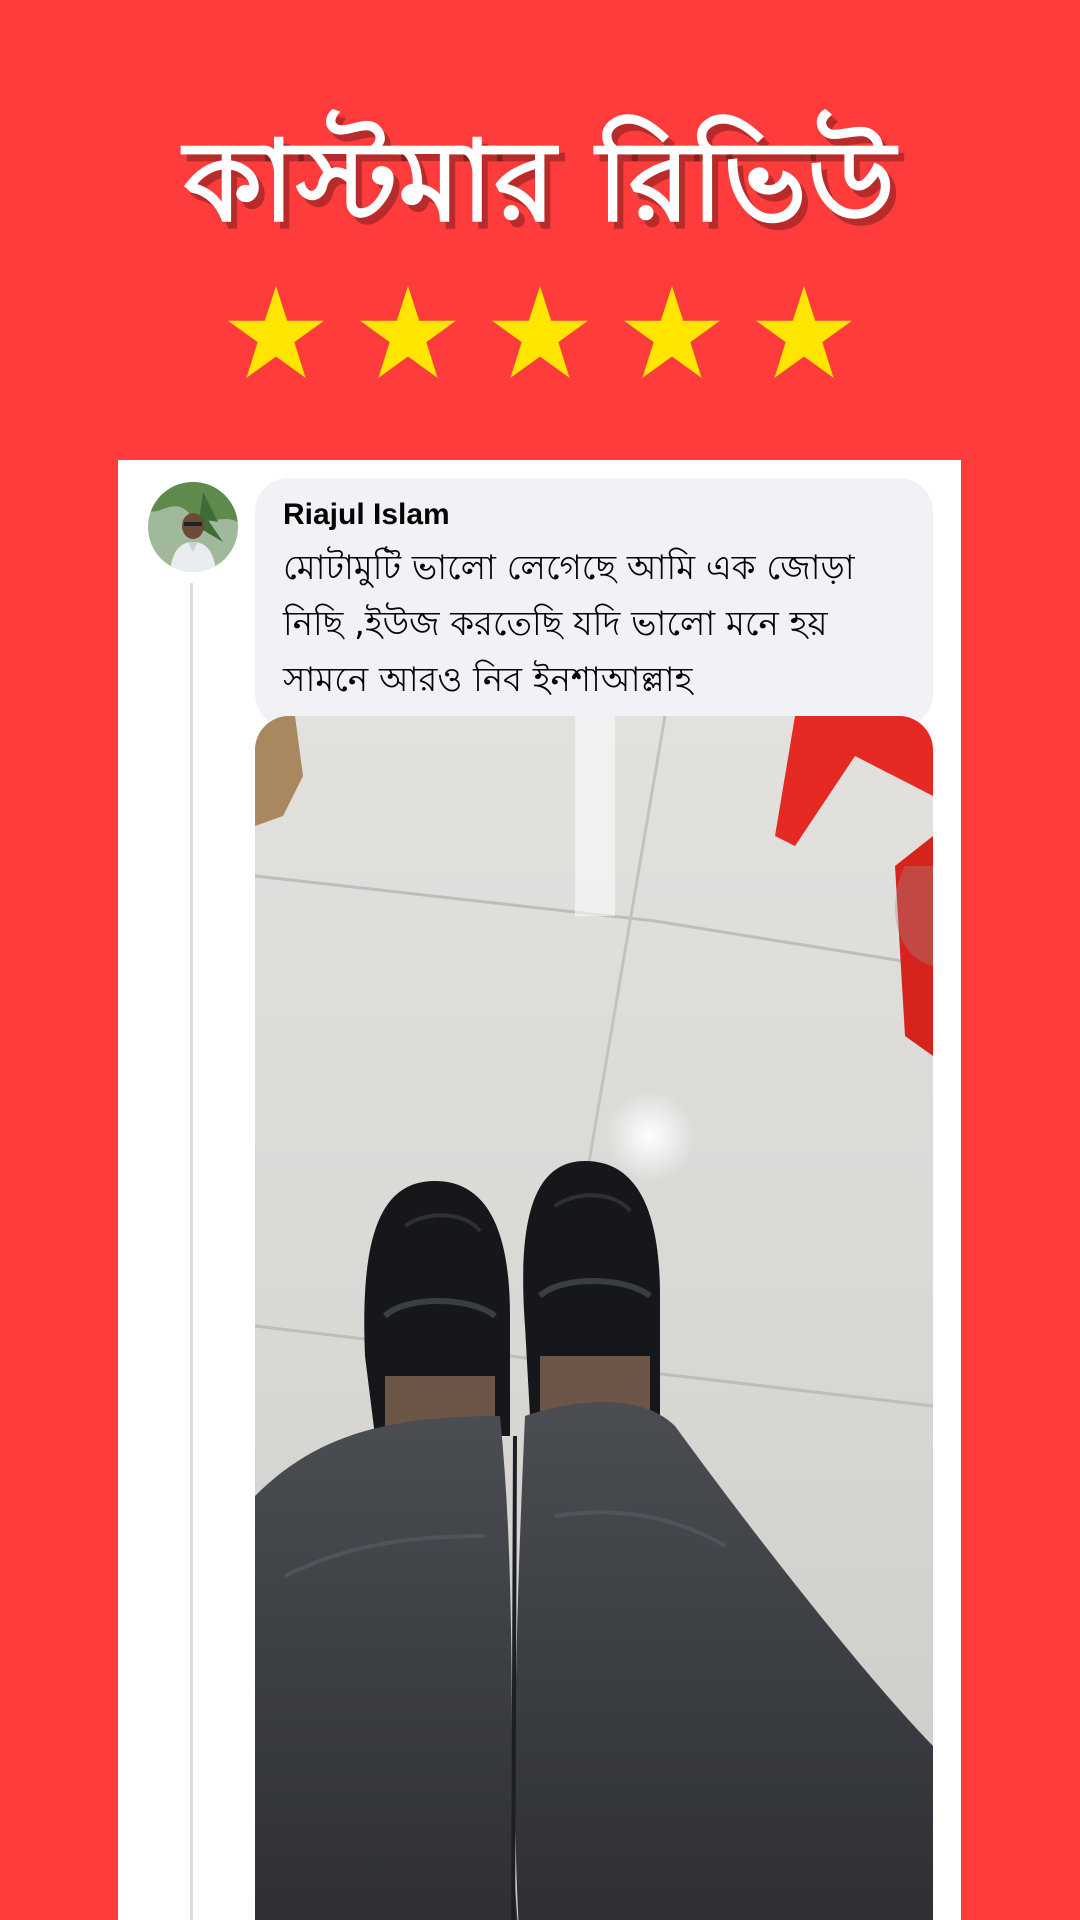 Image resolution: width=1080 pixels, height=1920 pixels. I want to click on avatar, so click(193, 527).